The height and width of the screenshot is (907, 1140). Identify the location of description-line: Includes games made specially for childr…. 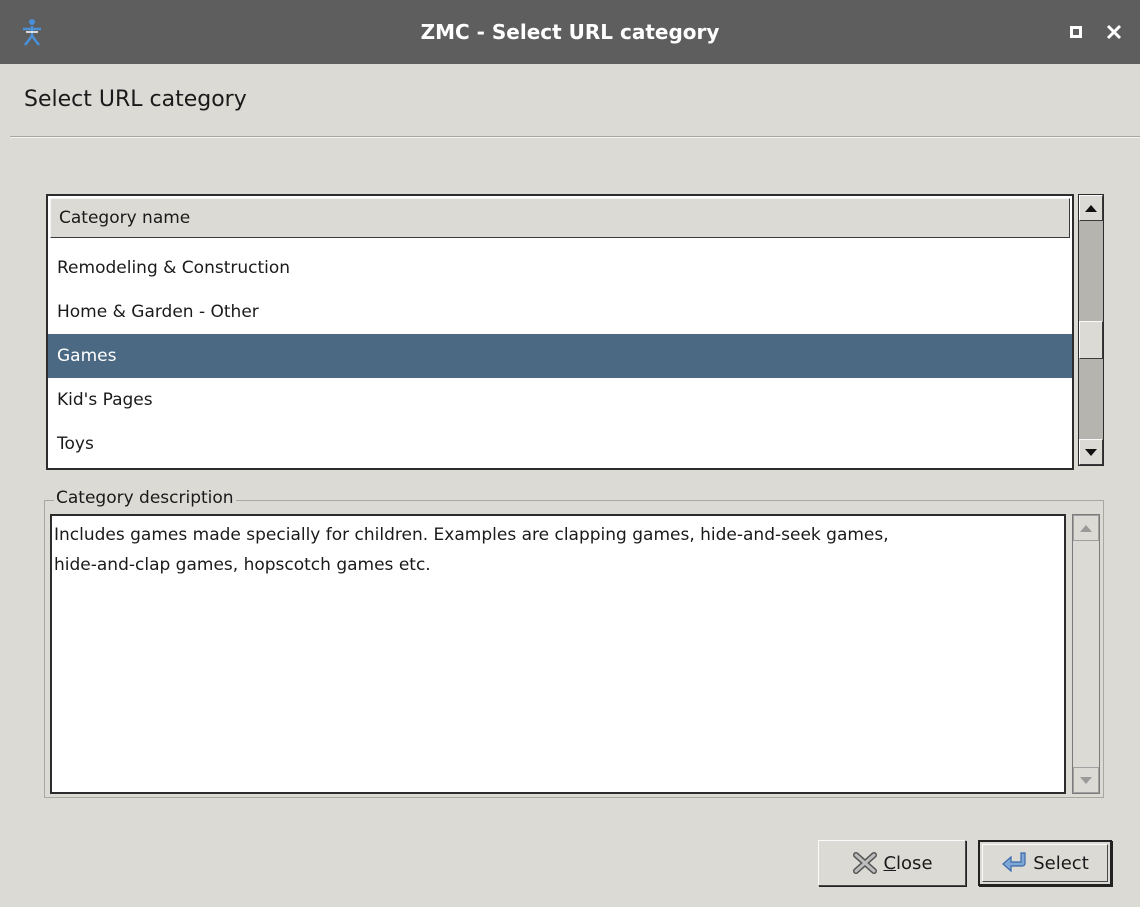
(471, 535).